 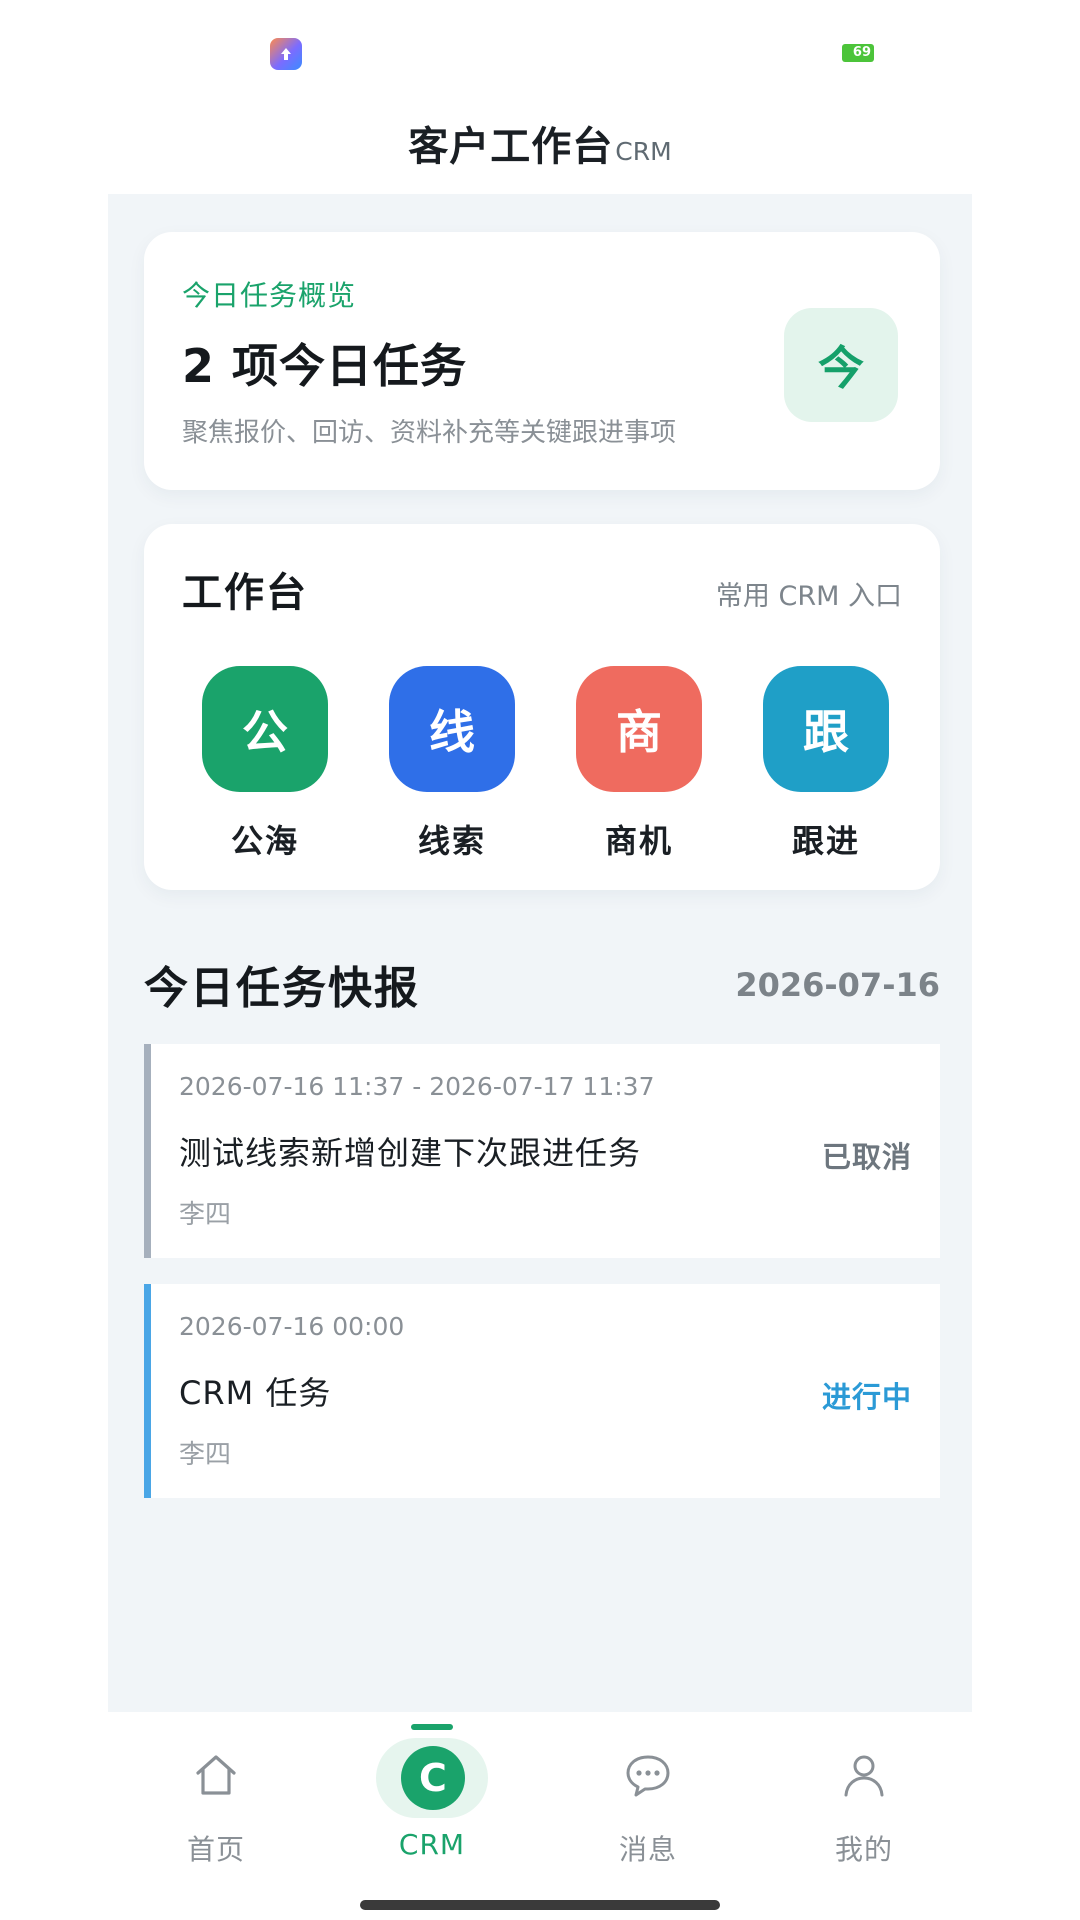 What do you see at coordinates (410, 1153) in the screenshot?
I see `task-title: 测试线索新增创建下次跟进任务` at bounding box center [410, 1153].